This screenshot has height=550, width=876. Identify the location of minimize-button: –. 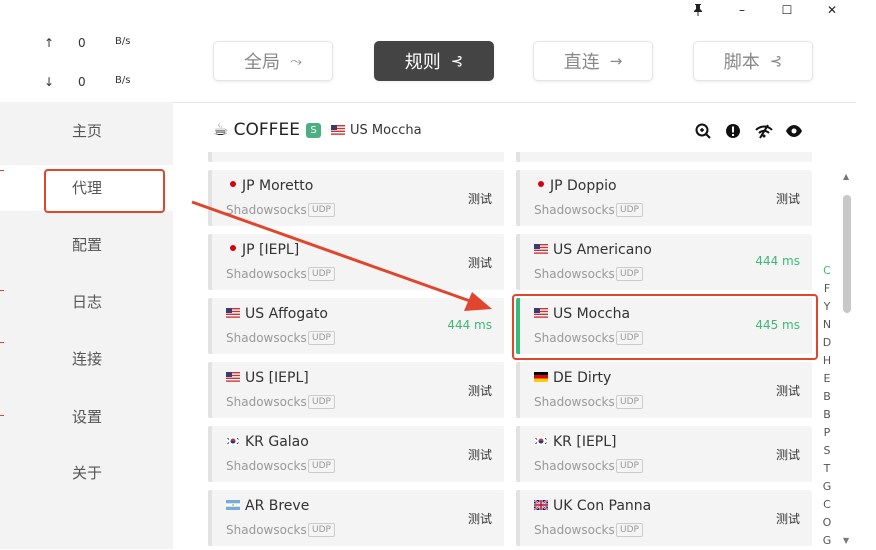
(742, 10).